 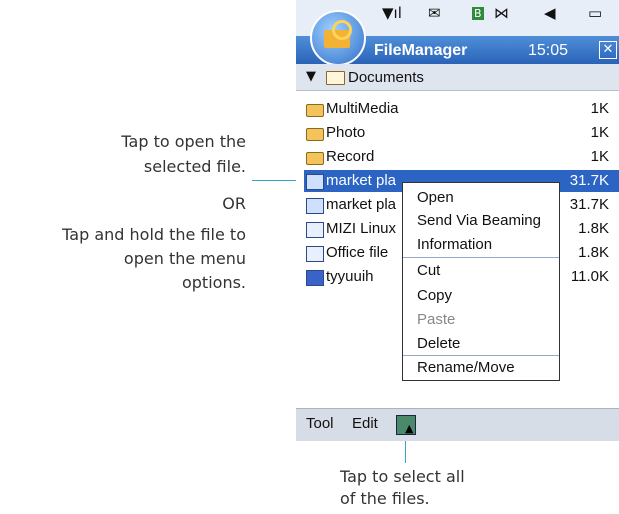 What do you see at coordinates (320, 423) in the screenshot?
I see `tool-menu: Tool` at bounding box center [320, 423].